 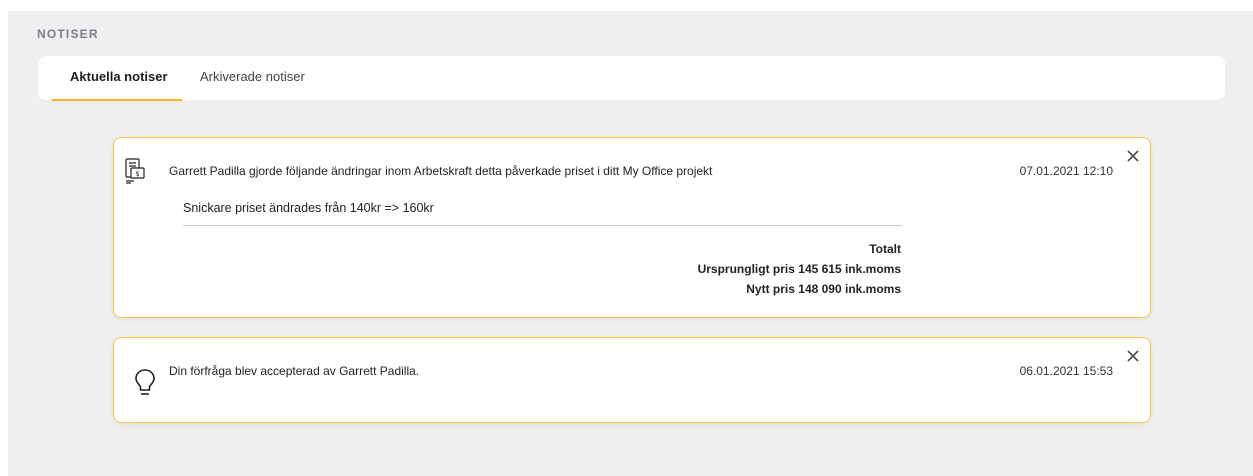 What do you see at coordinates (885, 249) in the screenshot?
I see `summary-title: Totalt` at bounding box center [885, 249].